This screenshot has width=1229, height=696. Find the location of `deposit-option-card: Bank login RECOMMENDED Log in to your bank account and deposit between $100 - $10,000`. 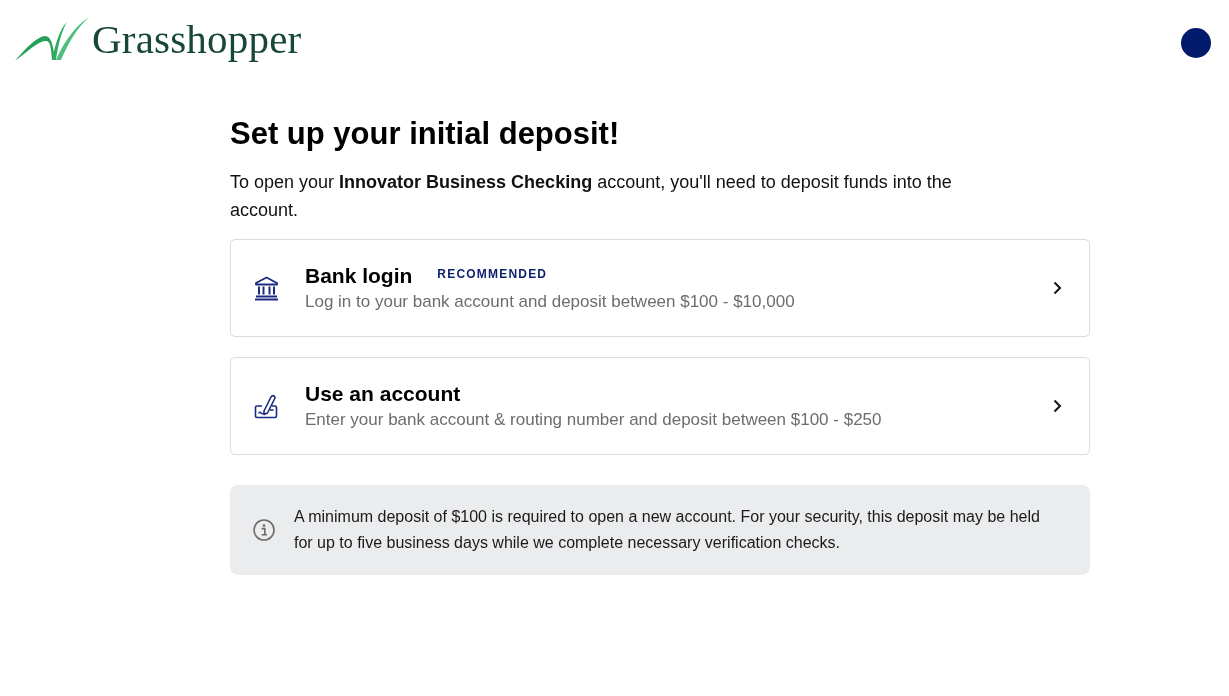

deposit-option-card: Bank login RECOMMENDED Log in to your bank account and deposit between $100 - $10,000 is located at coordinates (660, 288).